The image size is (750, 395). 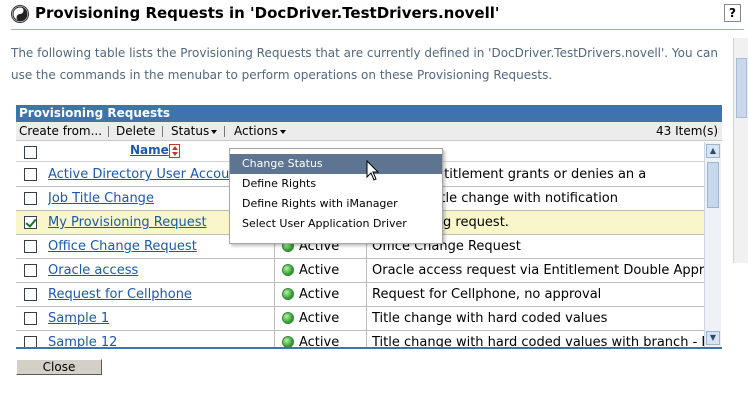 What do you see at coordinates (174, 151) in the screenshot?
I see `sort-icon` at bounding box center [174, 151].